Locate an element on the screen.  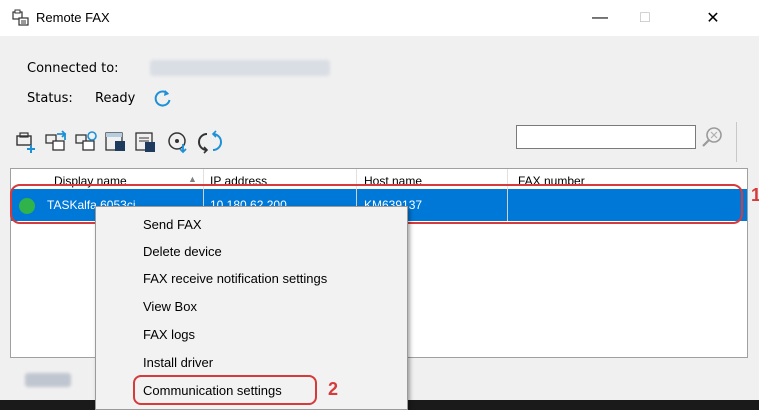
connected-to-label: Connected to: is located at coordinates (73, 68).